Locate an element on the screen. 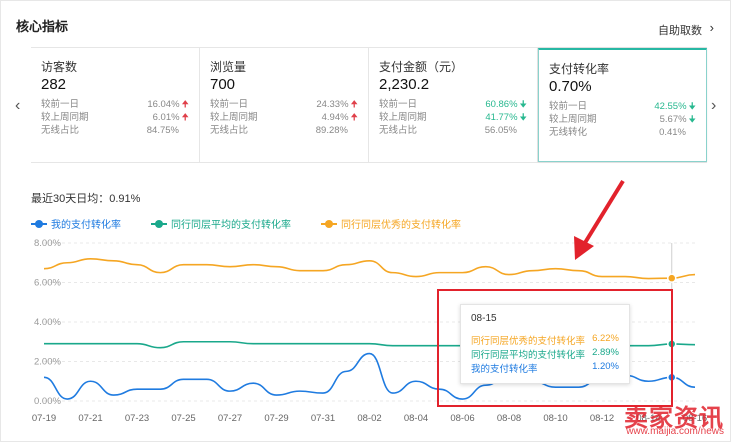 This screenshot has height=442, width=731. thirty-day-average: 最近30天日均：0.91% is located at coordinates (86, 199).